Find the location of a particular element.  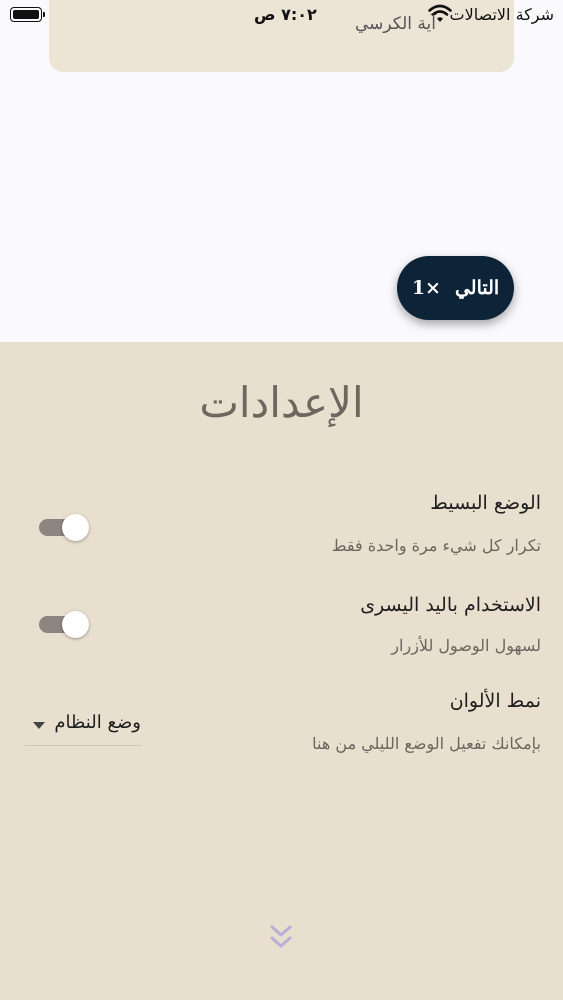

simple-mode-title: الوضع البسيط is located at coordinates (485, 503).